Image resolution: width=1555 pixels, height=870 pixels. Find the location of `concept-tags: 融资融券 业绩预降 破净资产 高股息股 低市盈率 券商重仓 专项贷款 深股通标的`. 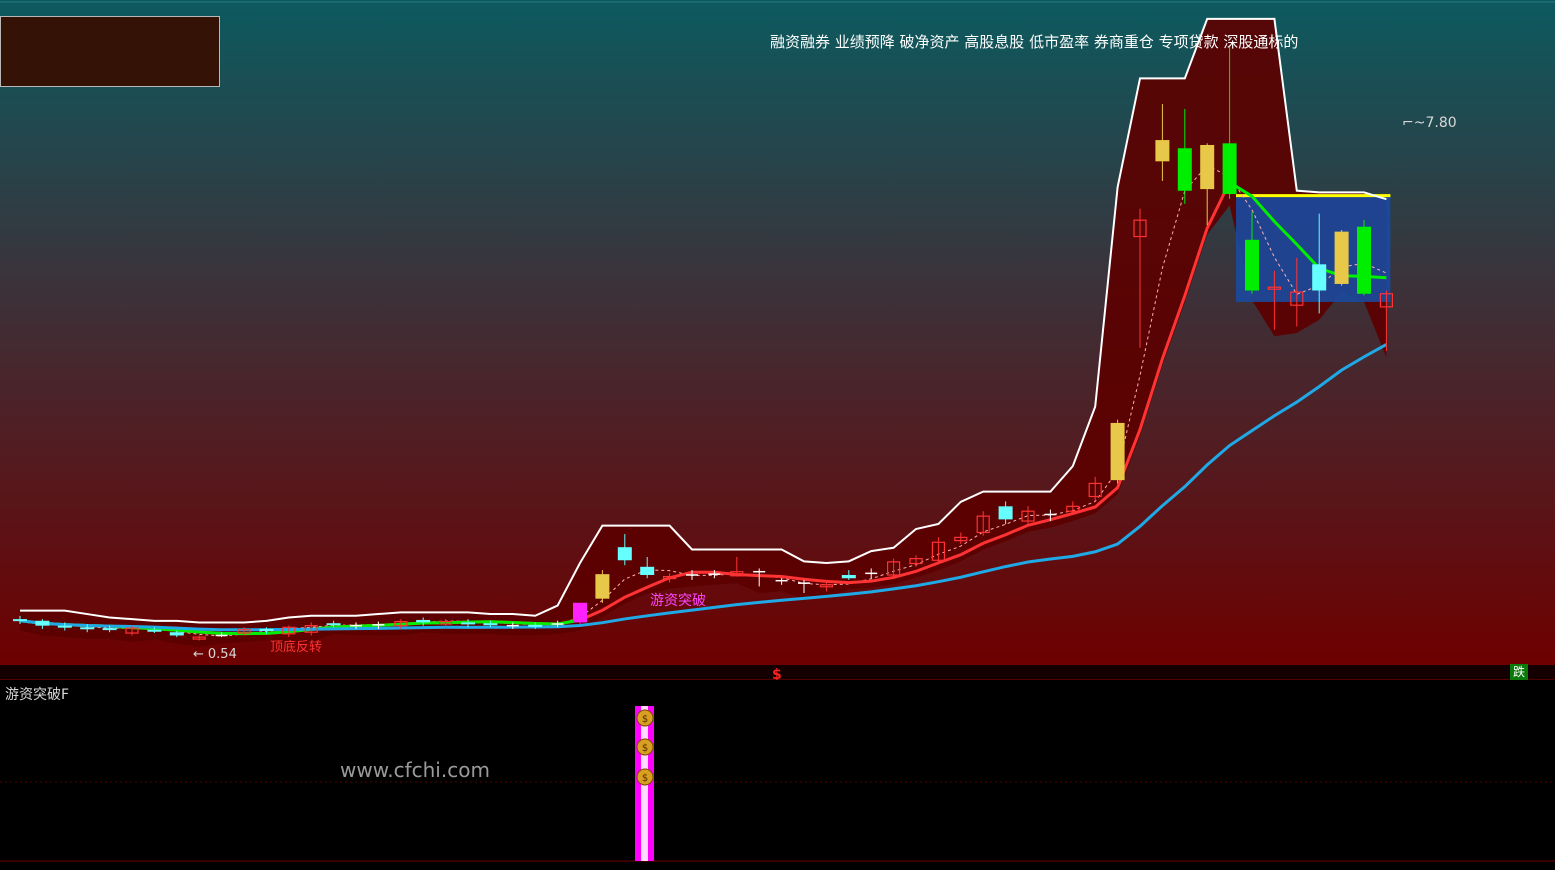

concept-tags: 融资融券 业绩预降 破净资产 高股息股 低市盈率 券商重仓 专项贷款 深股通标的 is located at coordinates (1034, 42).